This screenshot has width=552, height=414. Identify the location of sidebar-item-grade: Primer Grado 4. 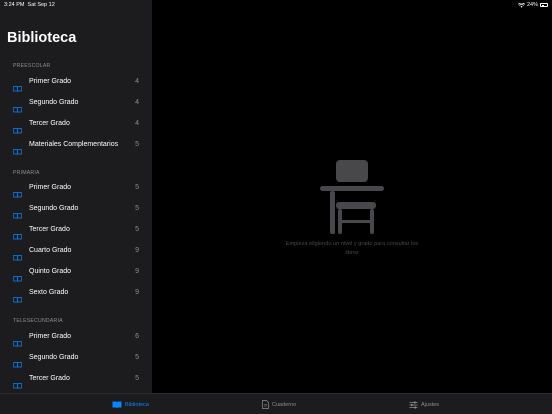
(76, 82).